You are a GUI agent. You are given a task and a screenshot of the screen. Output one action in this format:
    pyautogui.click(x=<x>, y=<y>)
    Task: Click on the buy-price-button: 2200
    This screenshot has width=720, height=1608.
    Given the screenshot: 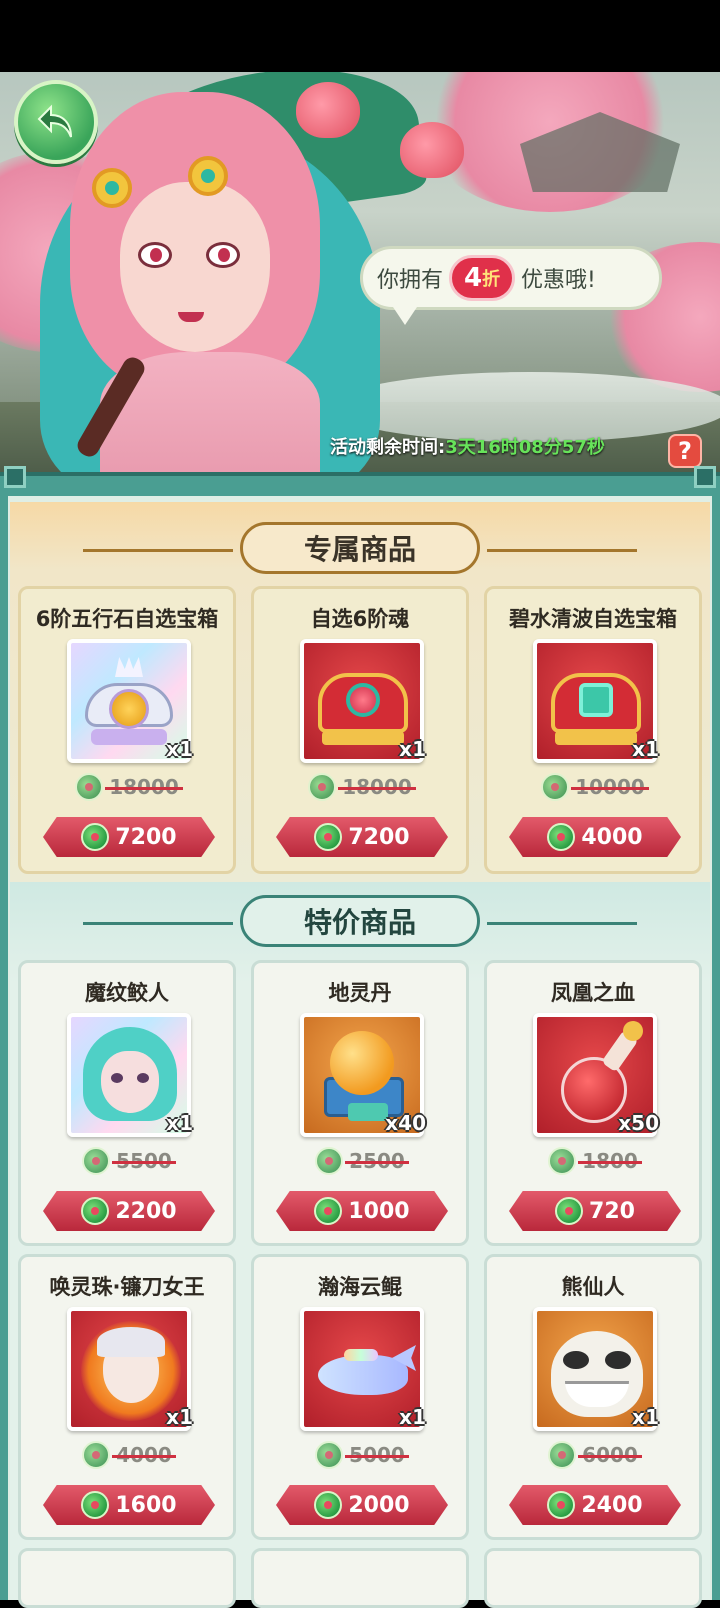 What is the action you would take?
    pyautogui.click(x=129, y=1211)
    